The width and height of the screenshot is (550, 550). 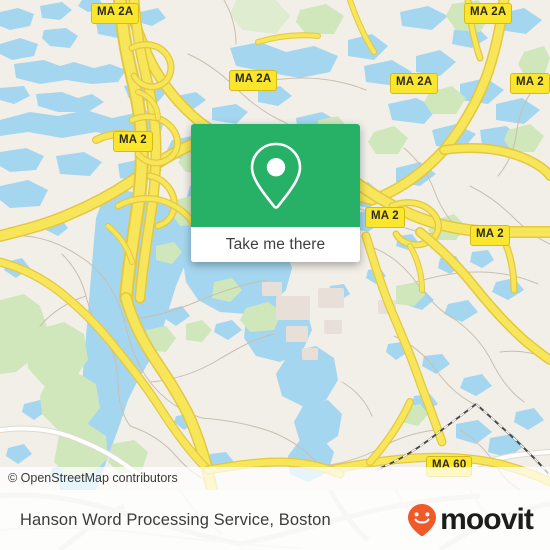 What do you see at coordinates (275, 478) in the screenshot?
I see `osm-attribution: © OpenStreetMap contributors` at bounding box center [275, 478].